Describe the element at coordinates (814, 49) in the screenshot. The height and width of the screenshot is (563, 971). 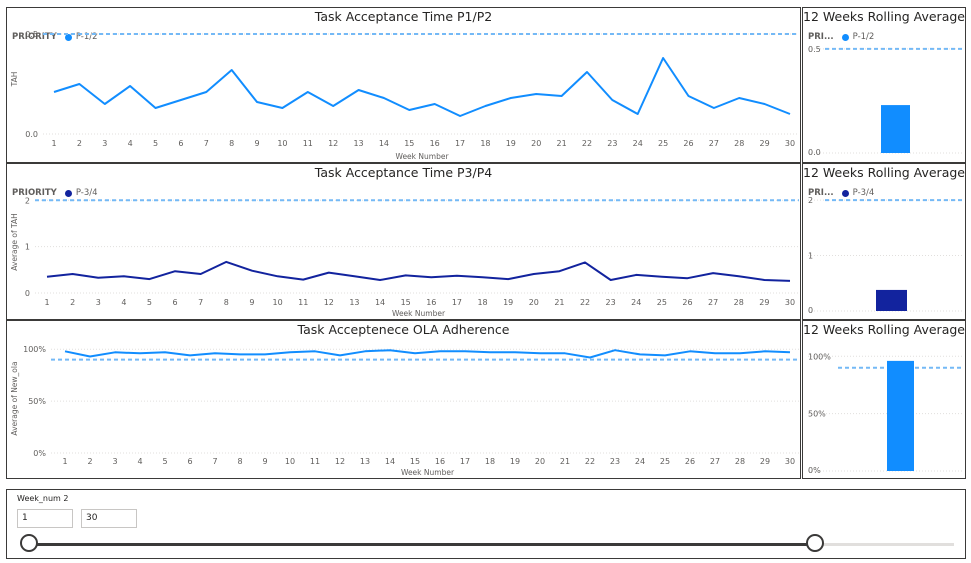
I see `y-tick-label: 0.5` at that location.